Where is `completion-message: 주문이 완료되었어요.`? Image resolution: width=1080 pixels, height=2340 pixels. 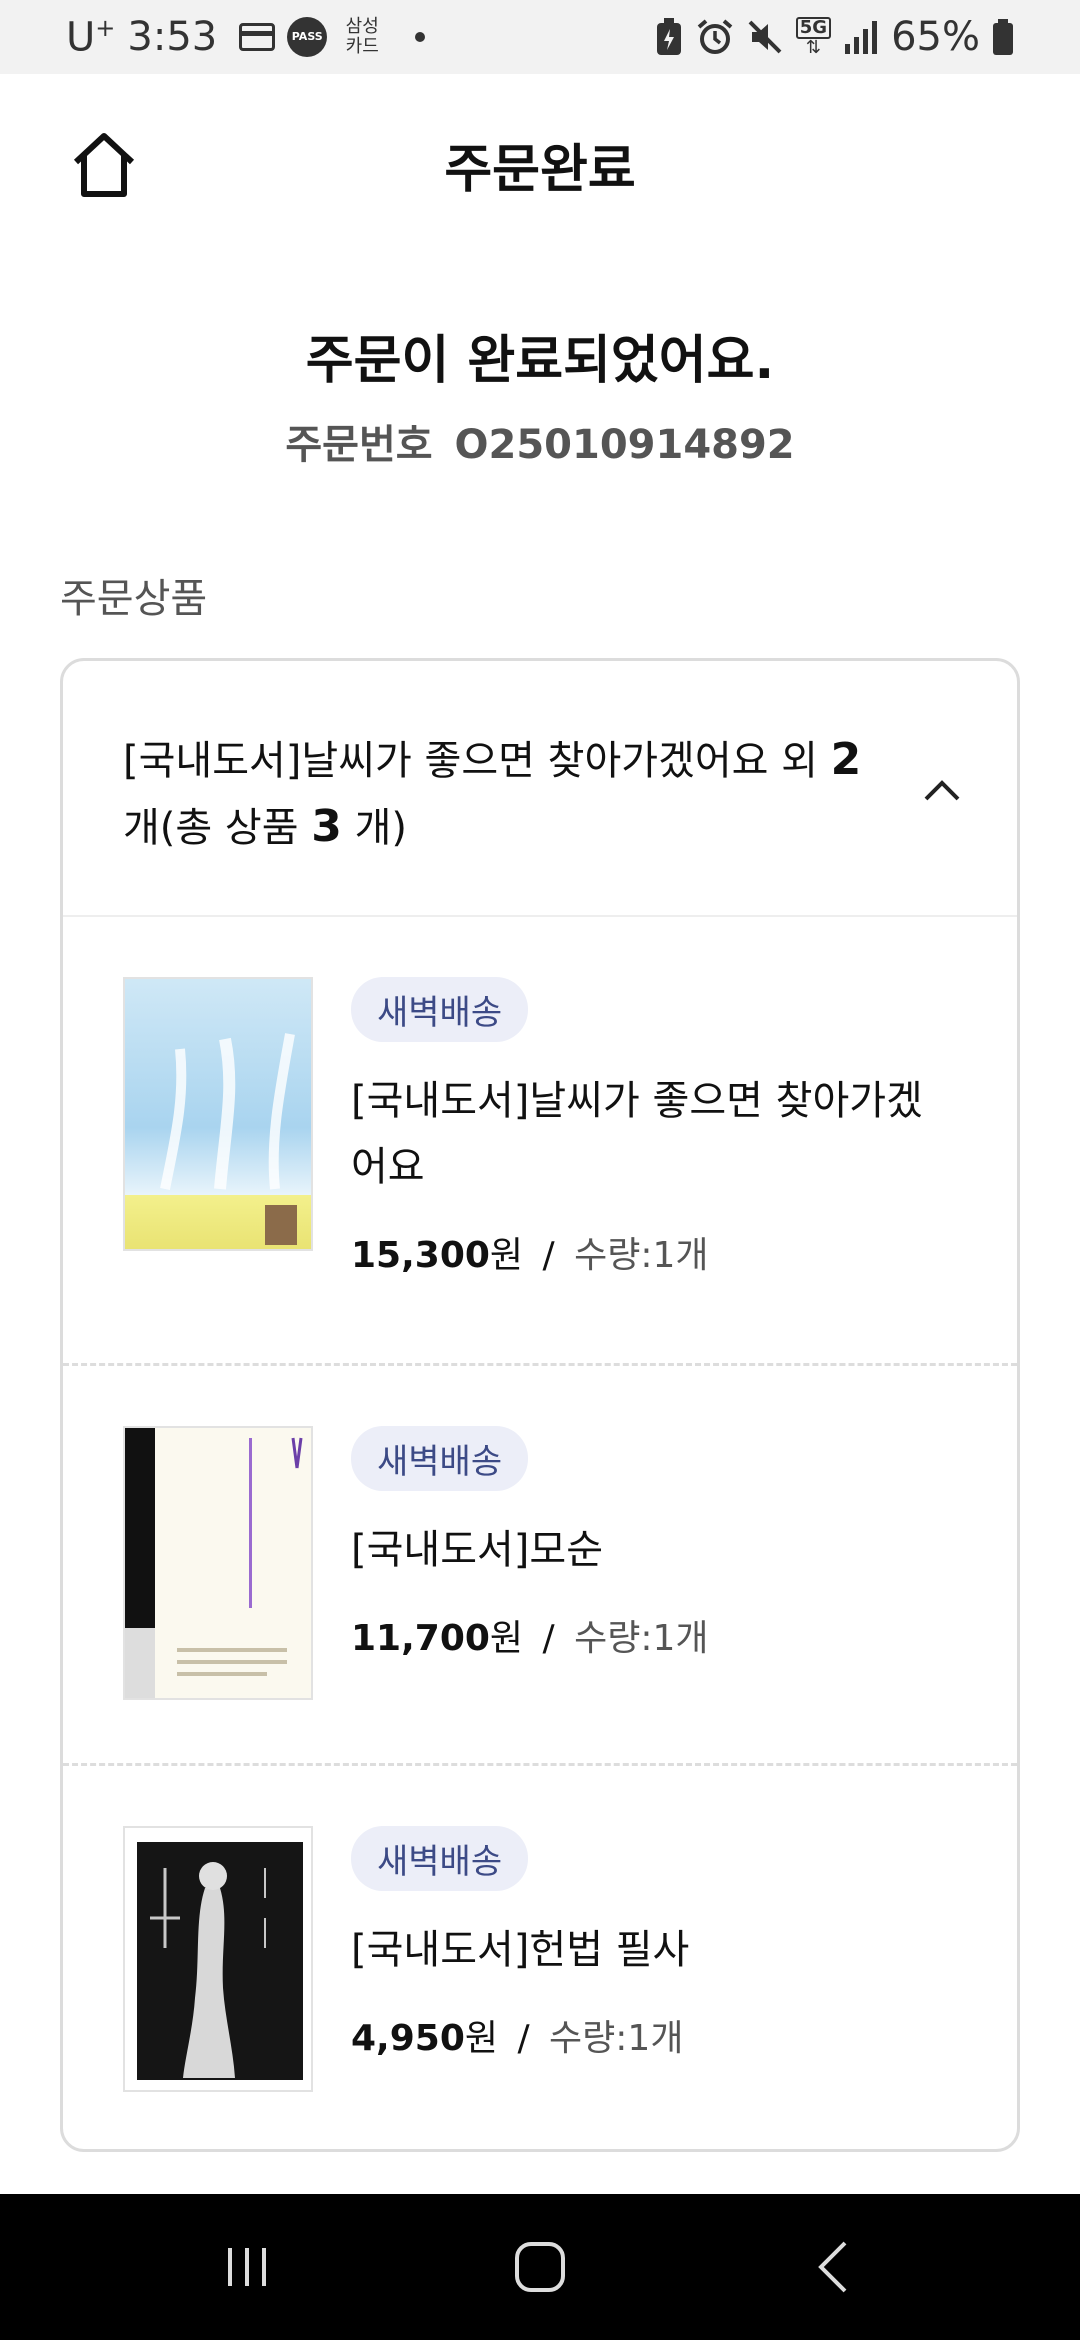 completion-message: 주문이 완료되었어요. is located at coordinates (540, 361).